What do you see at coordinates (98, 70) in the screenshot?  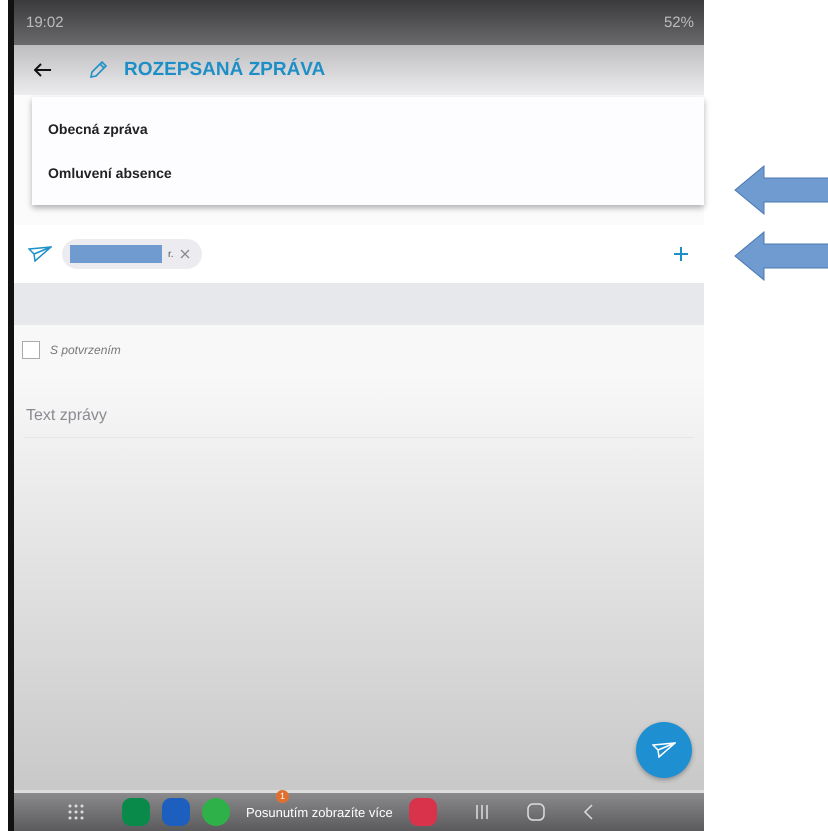 I see `pencil-icon` at bounding box center [98, 70].